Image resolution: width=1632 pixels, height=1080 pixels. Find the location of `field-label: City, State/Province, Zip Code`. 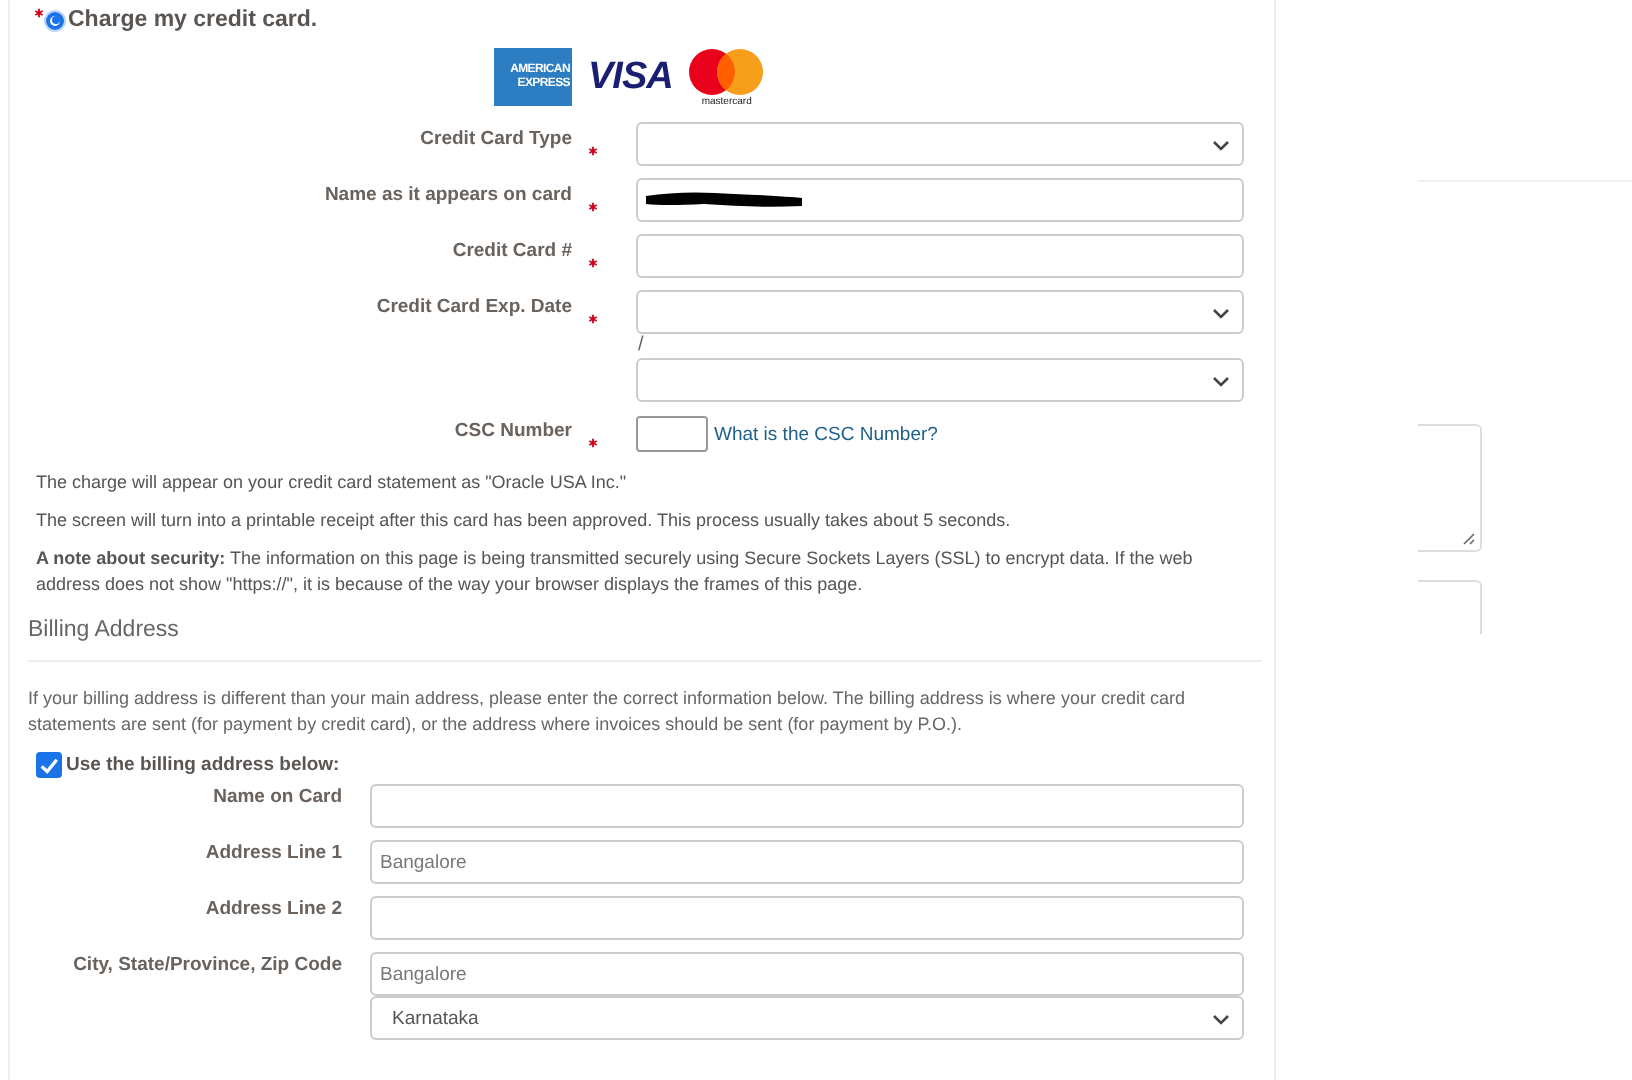

field-label: City, State/Province, Zip Code is located at coordinates (207, 965).